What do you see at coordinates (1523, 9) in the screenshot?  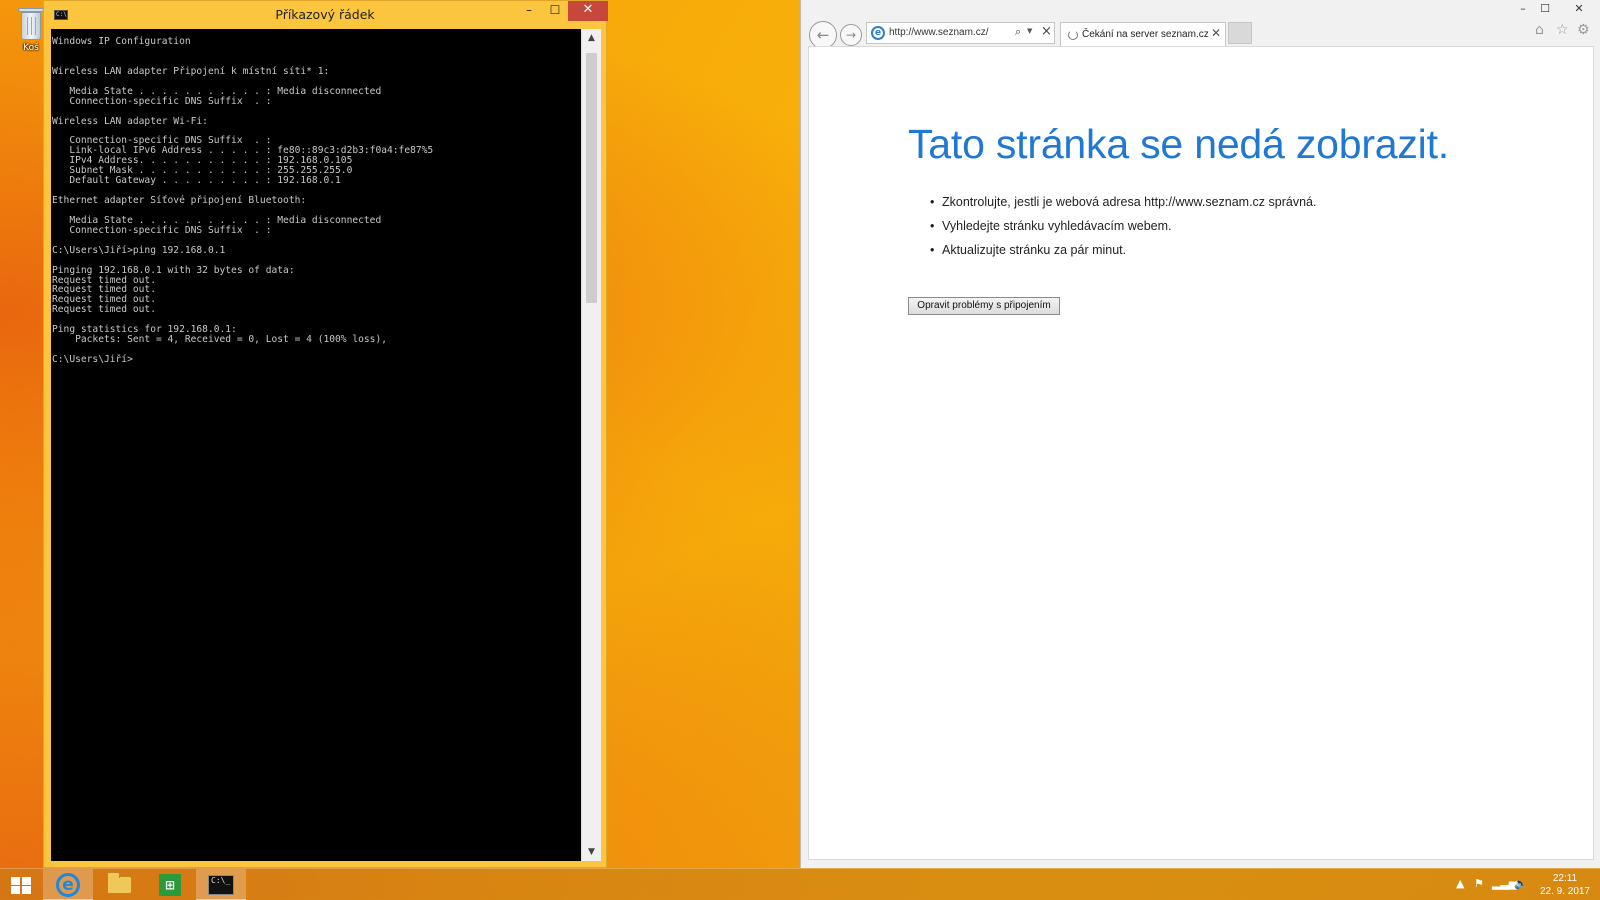 I see `ie-minimize-button: –` at bounding box center [1523, 9].